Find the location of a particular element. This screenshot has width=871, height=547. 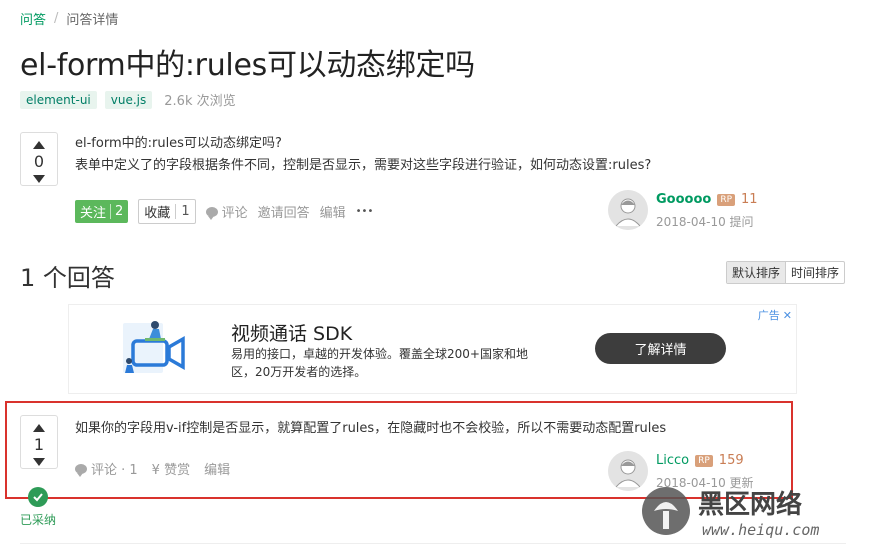

answer-author-info: Licco RP 159 2018-04-10 更新 is located at coordinates (705, 471).